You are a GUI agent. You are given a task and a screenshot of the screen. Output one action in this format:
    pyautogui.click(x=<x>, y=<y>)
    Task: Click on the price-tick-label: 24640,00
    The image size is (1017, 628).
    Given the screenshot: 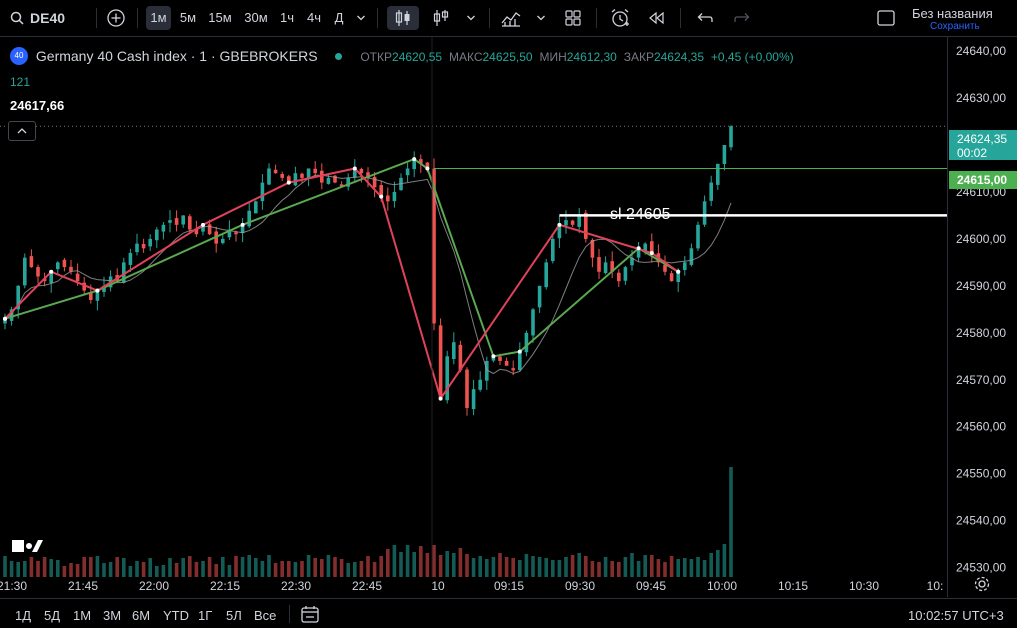 What is the action you would take?
    pyautogui.click(x=981, y=51)
    